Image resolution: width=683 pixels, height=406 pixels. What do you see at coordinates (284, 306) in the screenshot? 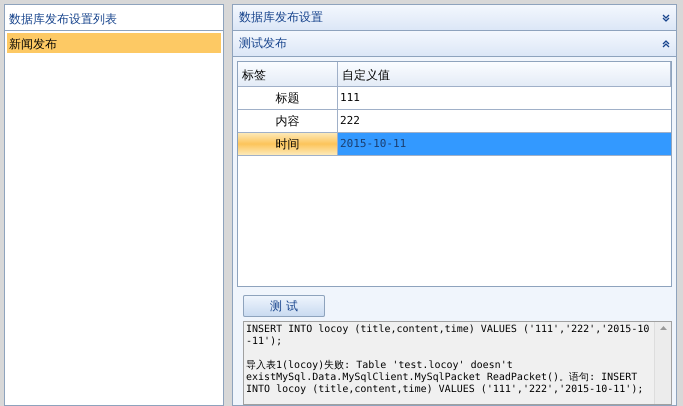
I see `test-button: 测 试` at bounding box center [284, 306].